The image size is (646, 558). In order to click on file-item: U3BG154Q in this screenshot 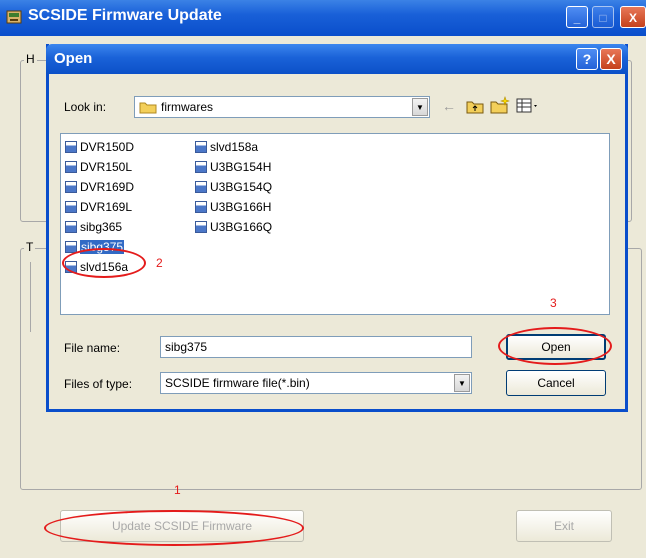, I will do `click(233, 187)`.